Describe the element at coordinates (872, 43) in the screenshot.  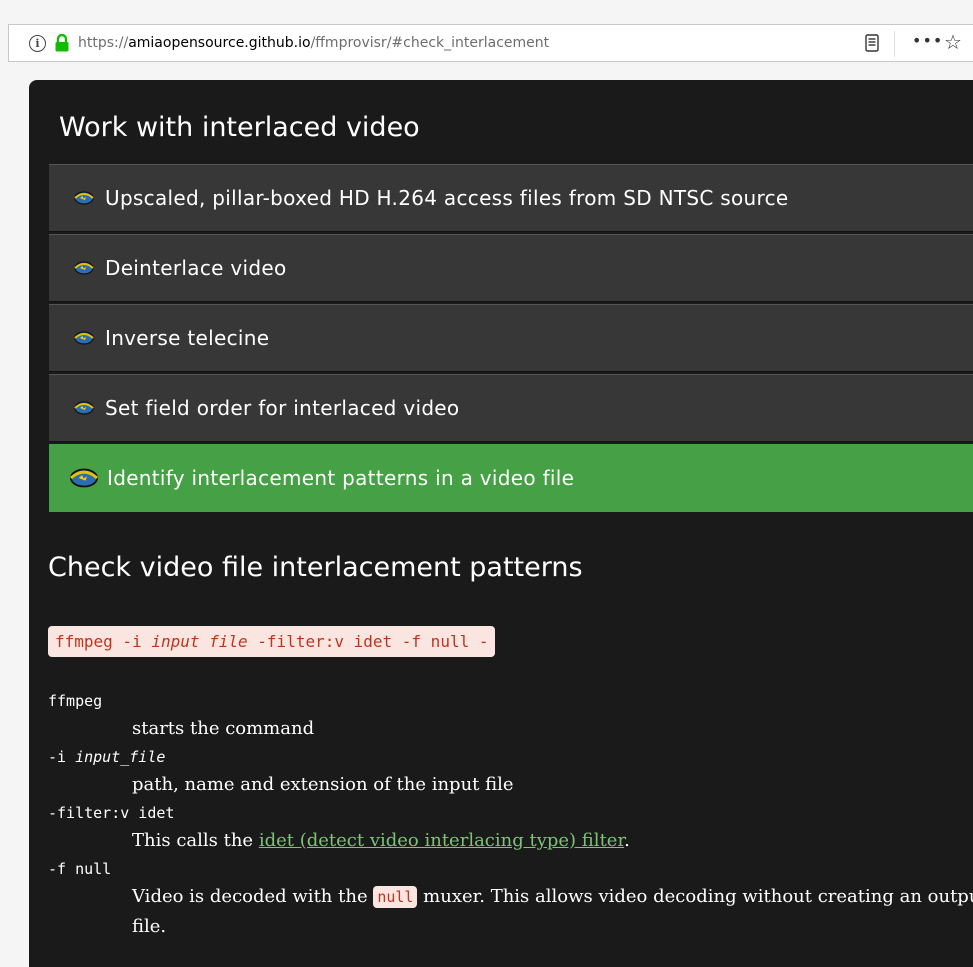
I see `reader-view-icon` at that location.